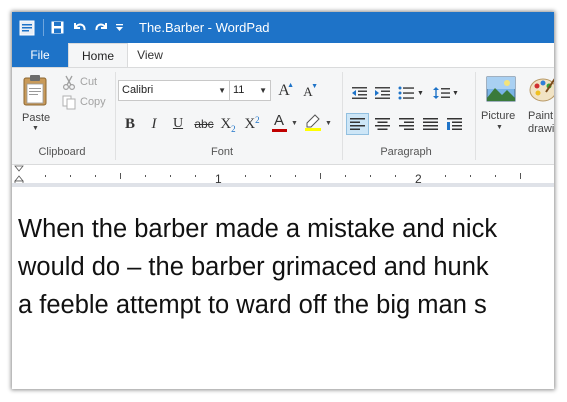 The height and width of the screenshot is (402, 567). What do you see at coordinates (130, 124) in the screenshot?
I see `bold-button: B` at bounding box center [130, 124].